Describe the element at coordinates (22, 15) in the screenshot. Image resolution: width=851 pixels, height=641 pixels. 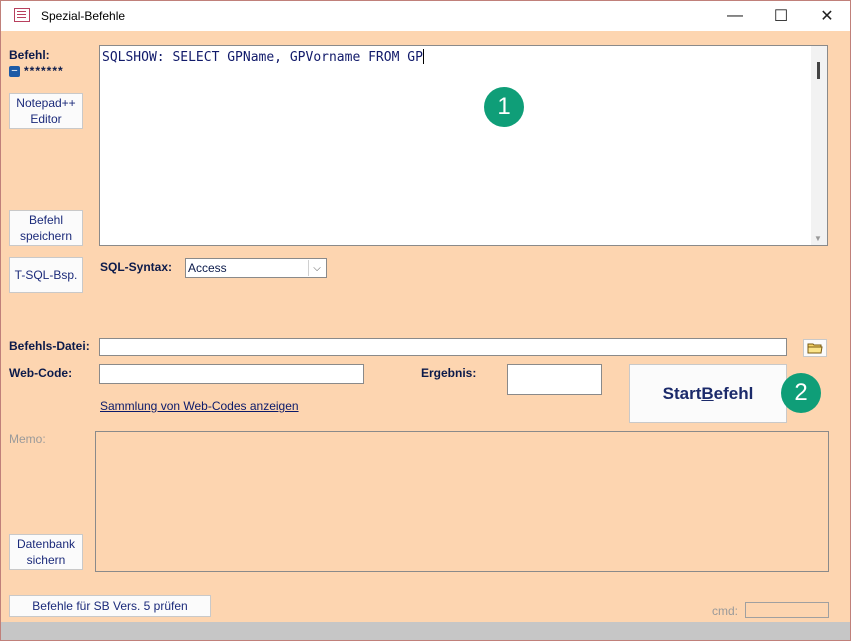
I see `form-icon` at that location.